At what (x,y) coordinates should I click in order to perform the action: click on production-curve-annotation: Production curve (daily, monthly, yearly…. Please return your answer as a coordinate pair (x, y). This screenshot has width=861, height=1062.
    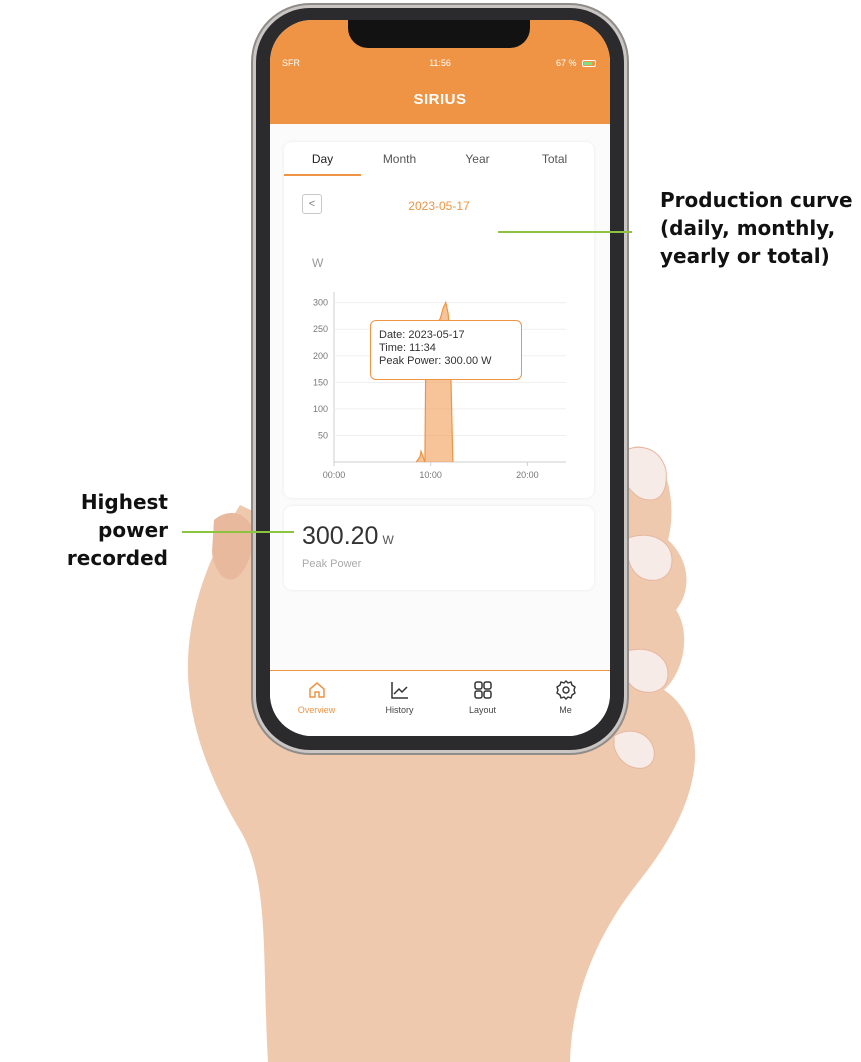
    Looking at the image, I should click on (756, 228).